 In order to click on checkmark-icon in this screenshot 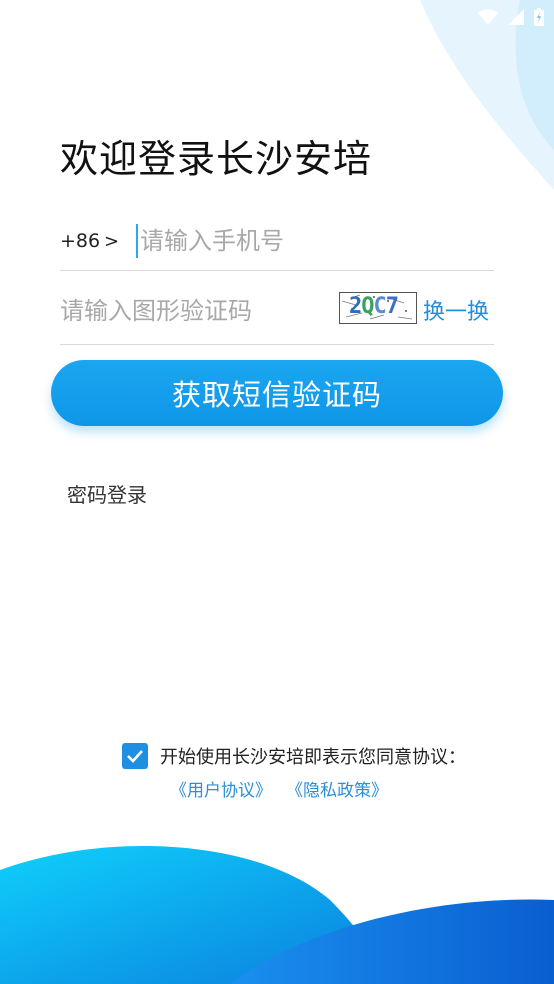, I will do `click(135, 756)`.